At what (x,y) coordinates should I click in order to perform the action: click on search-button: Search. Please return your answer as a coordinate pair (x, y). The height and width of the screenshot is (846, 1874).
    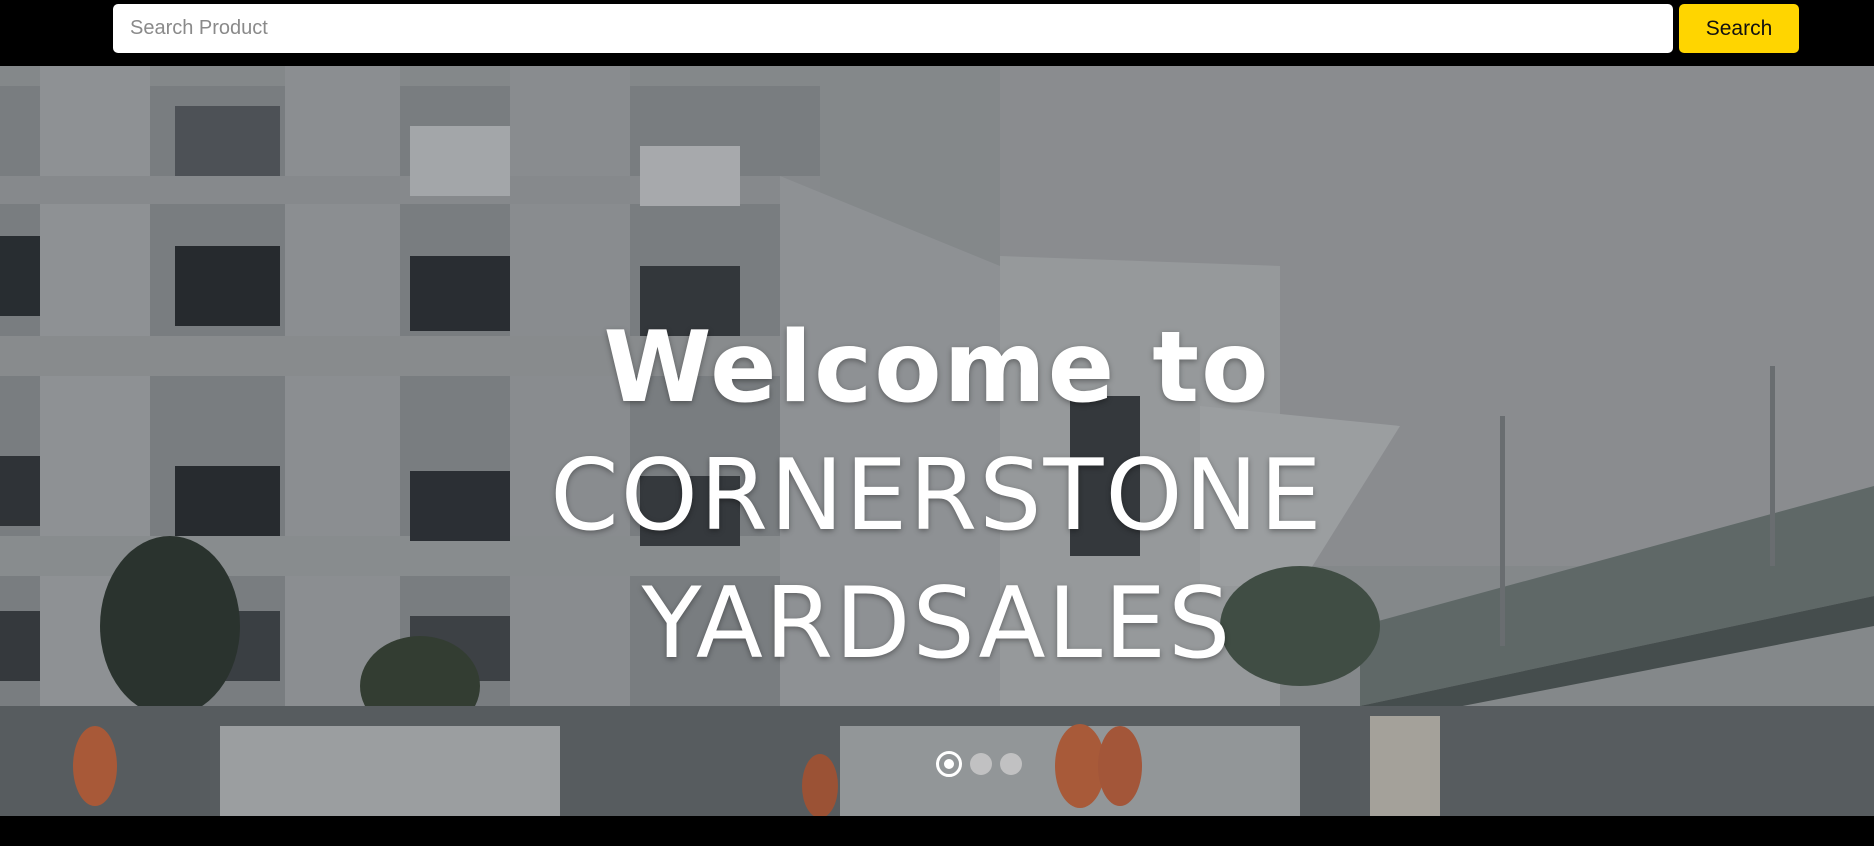
    Looking at the image, I should click on (1739, 28).